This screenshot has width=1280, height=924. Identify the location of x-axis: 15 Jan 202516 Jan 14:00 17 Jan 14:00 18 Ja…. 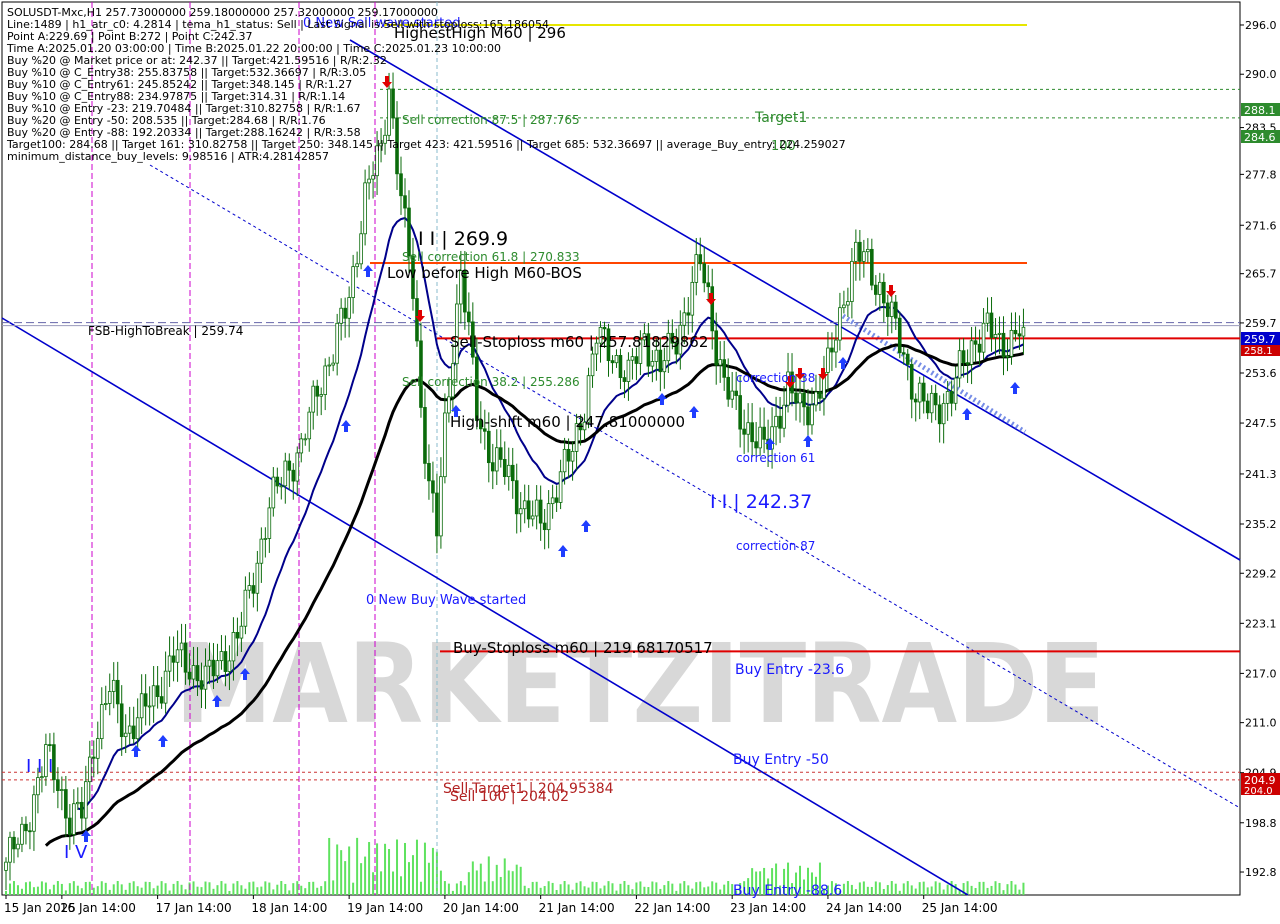
(501, 905).